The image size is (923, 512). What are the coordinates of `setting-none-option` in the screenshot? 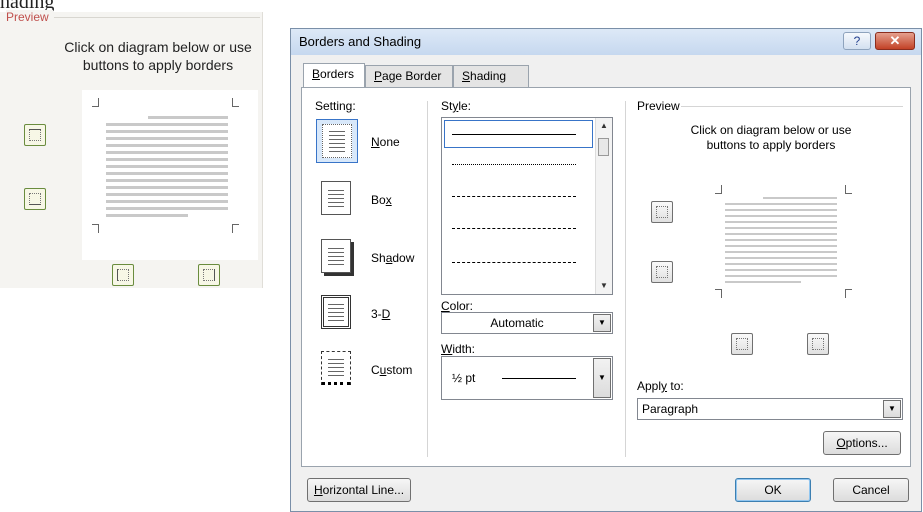 It's located at (337, 141).